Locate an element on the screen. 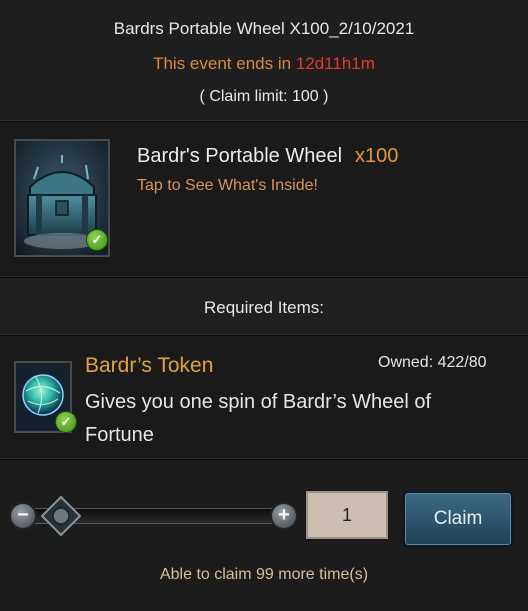  event-timer: This event ends in 12d11h1m is located at coordinates (264, 64).